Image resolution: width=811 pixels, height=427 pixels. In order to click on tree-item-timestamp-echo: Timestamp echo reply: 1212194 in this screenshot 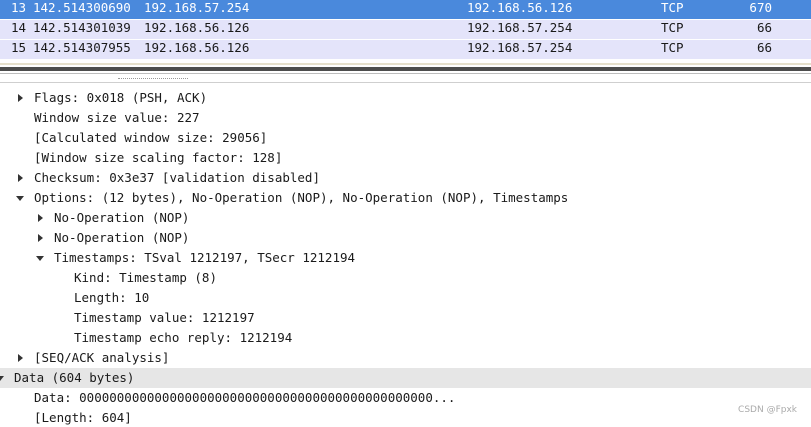, I will do `click(405, 338)`.